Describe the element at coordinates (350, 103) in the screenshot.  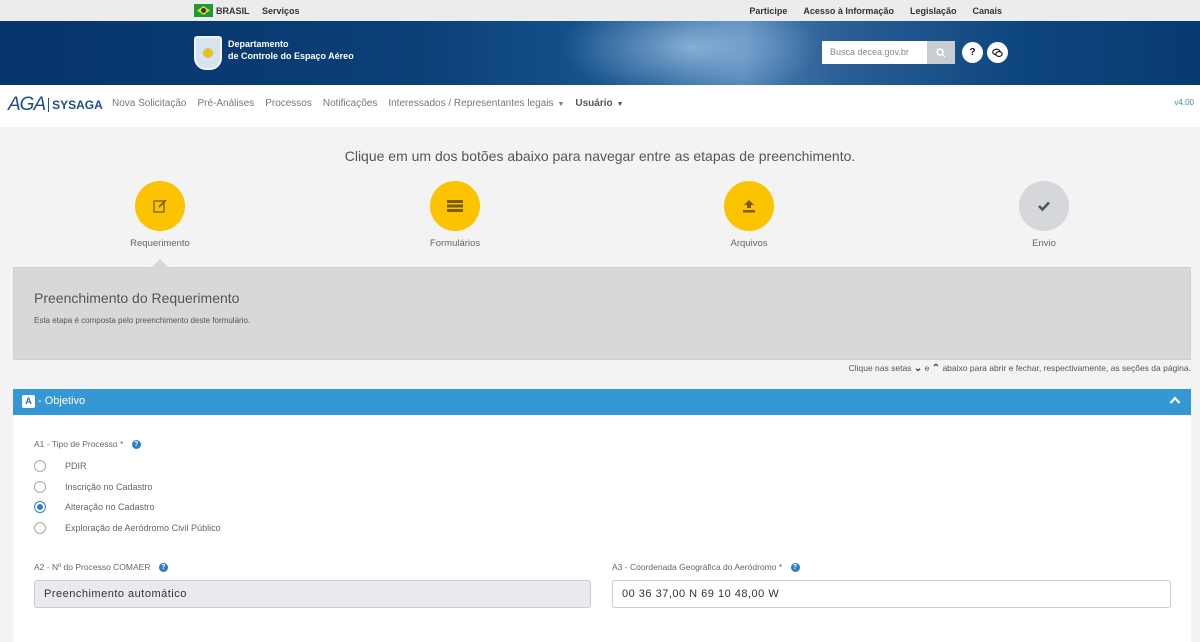
I see `nav-item-notificacoes: Notificações` at that location.